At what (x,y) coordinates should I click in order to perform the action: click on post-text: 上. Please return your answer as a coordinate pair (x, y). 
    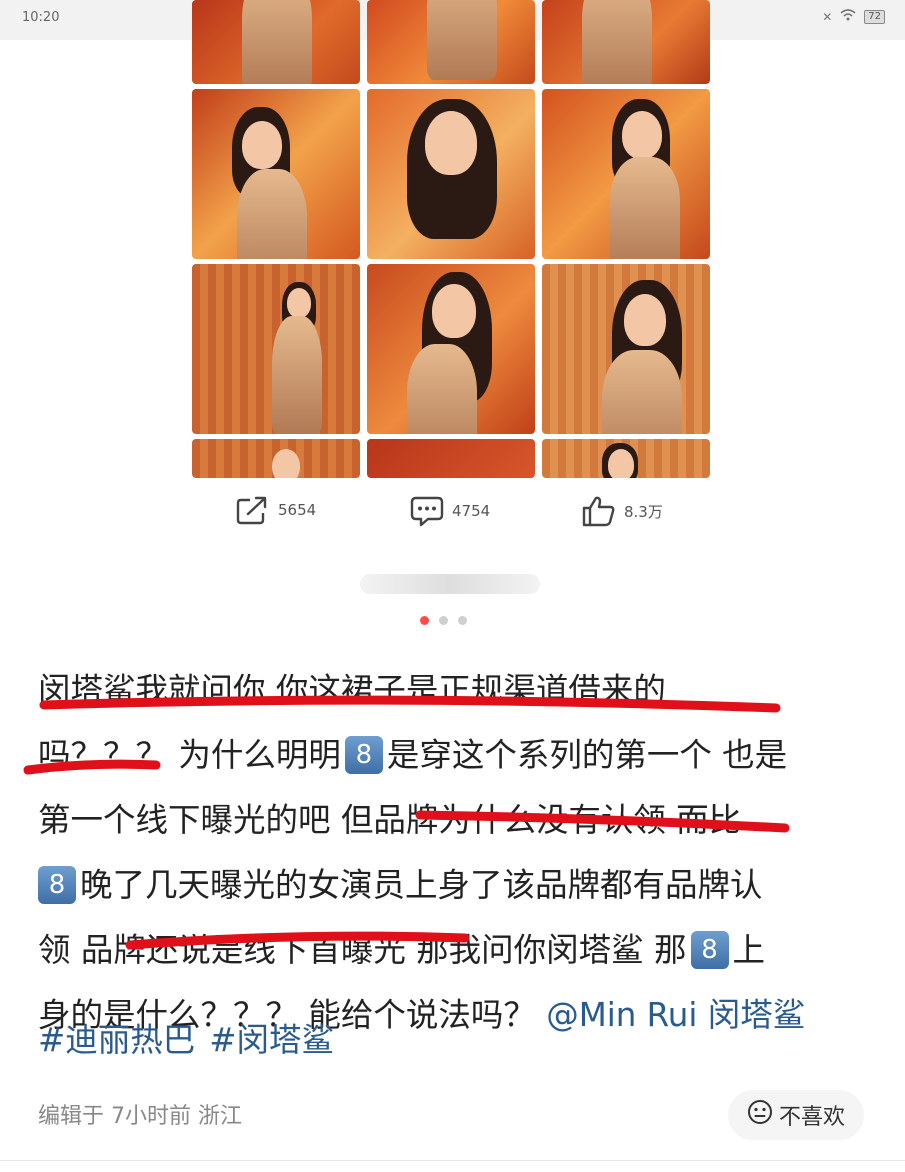
    Looking at the image, I should click on (749, 950).